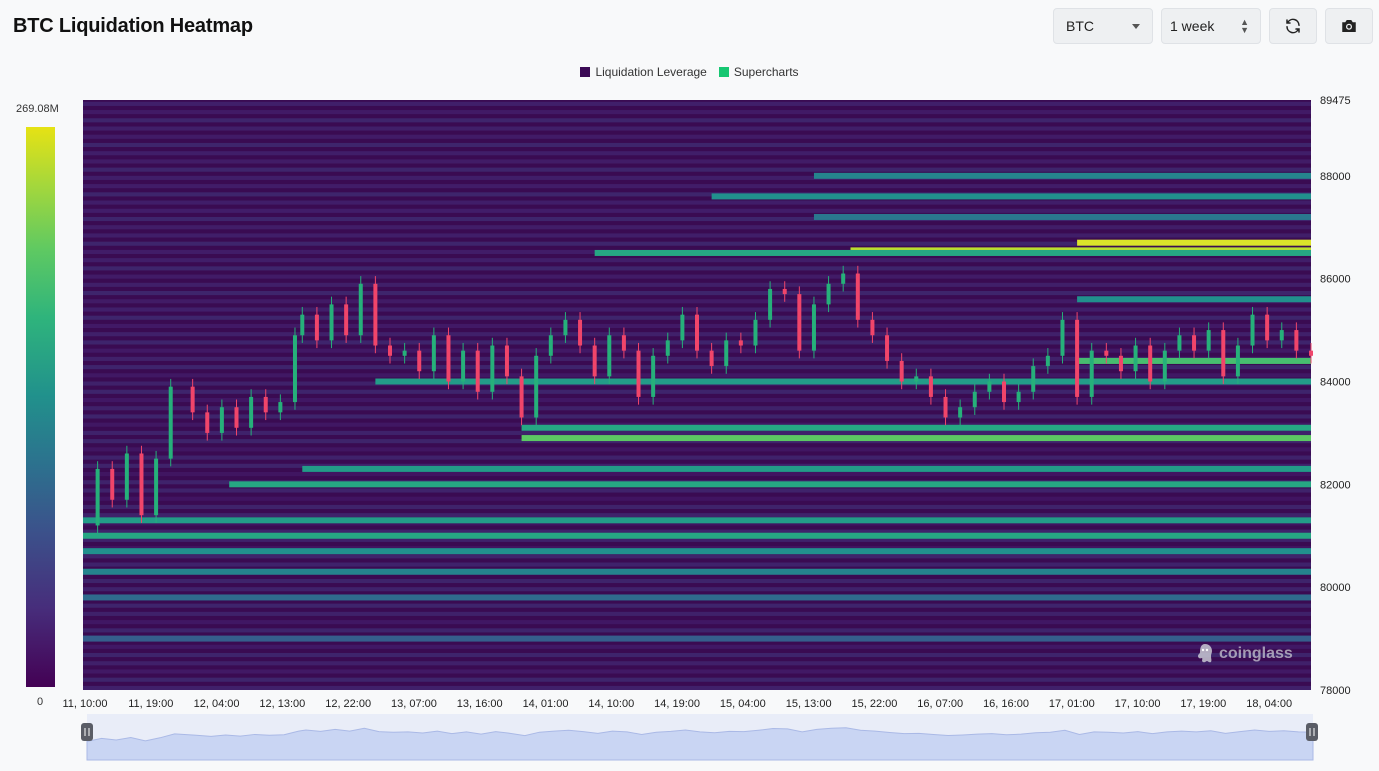  I want to click on navigator-left-handle, so click(87, 732).